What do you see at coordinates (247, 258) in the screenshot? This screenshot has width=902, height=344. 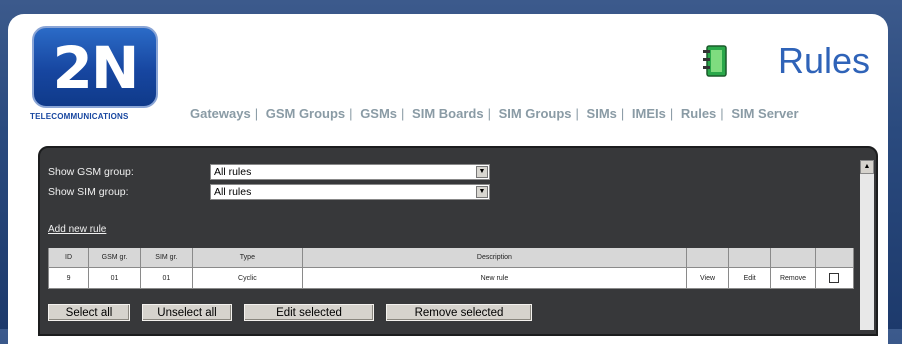 I see `col-type: Type` at bounding box center [247, 258].